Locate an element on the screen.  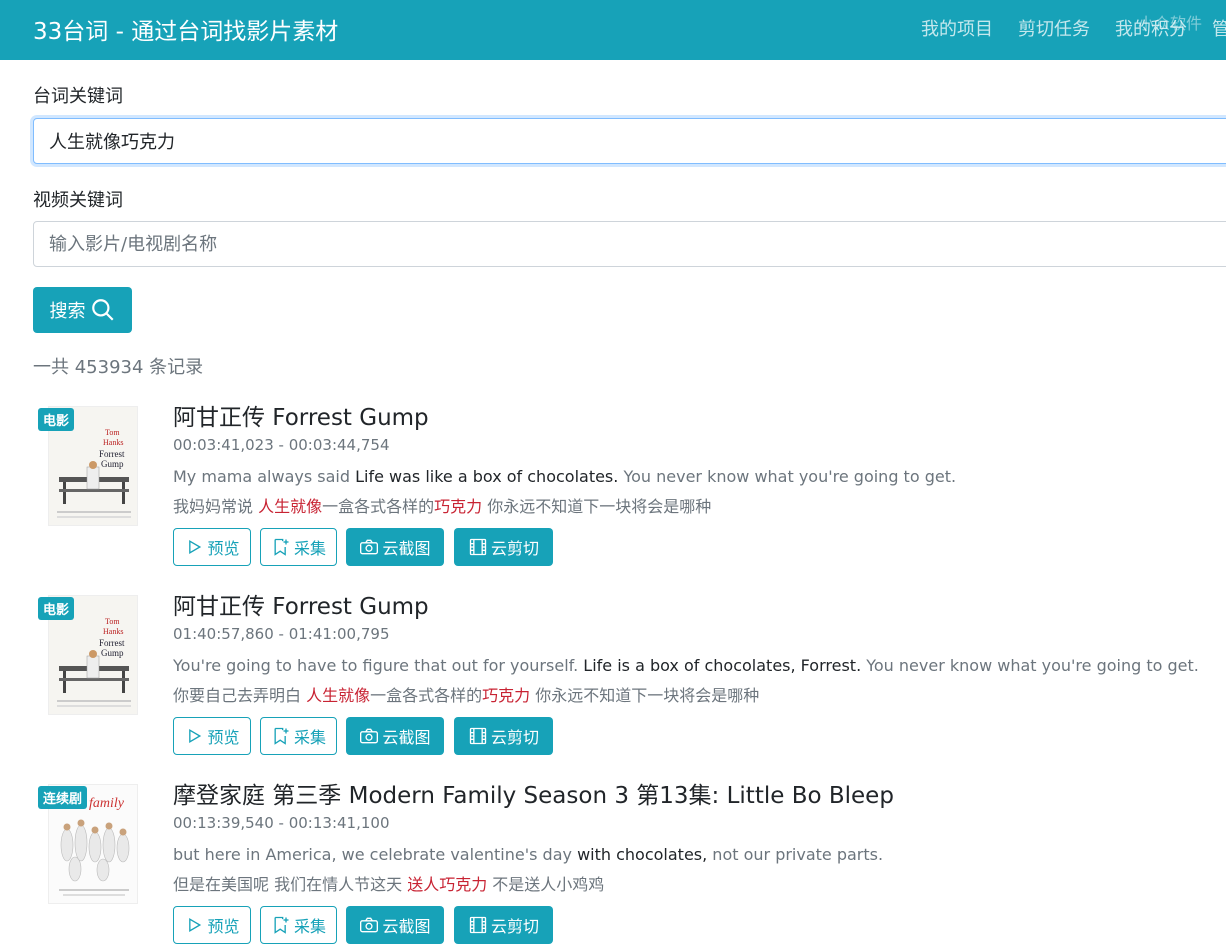
line-keyword-input is located at coordinates (629, 141).